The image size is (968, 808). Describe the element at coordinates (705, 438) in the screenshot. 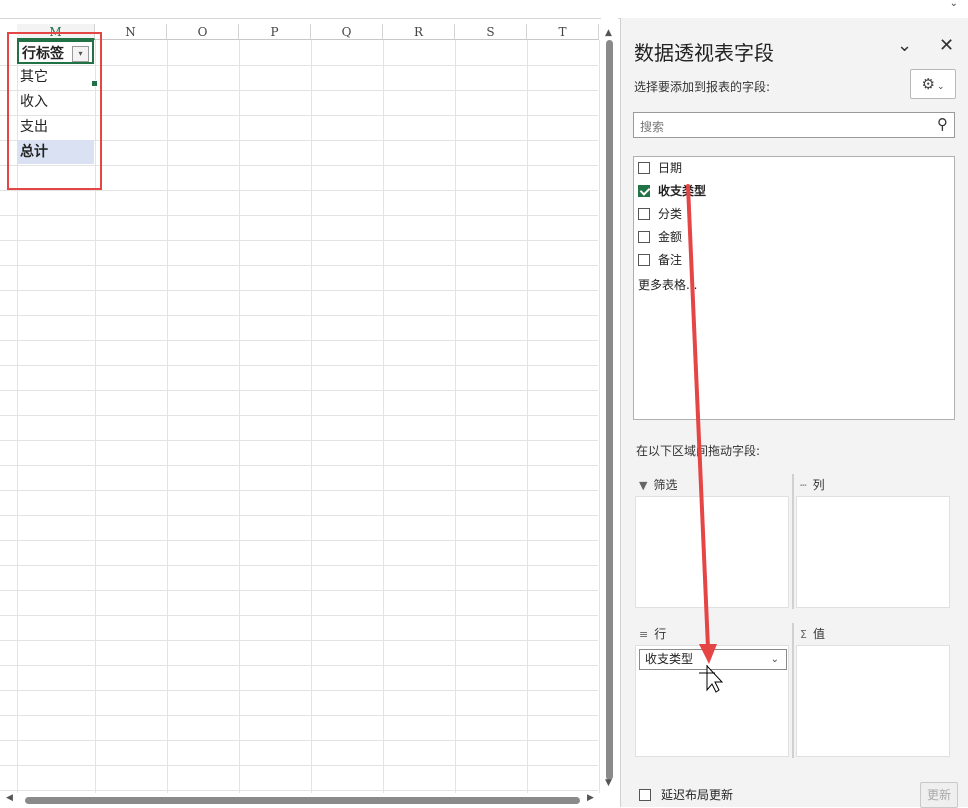

I see `annotation-arrow` at that location.